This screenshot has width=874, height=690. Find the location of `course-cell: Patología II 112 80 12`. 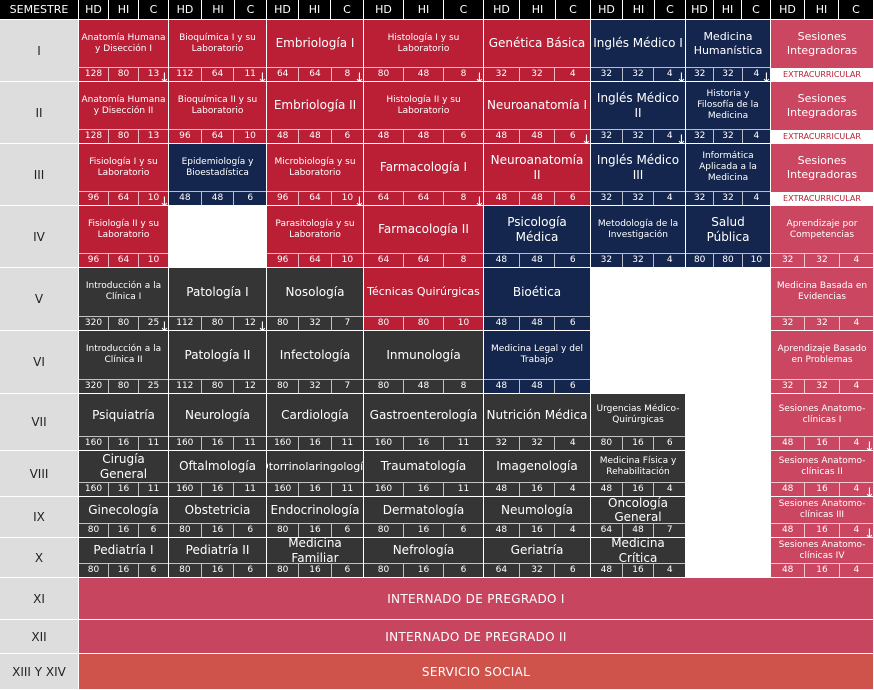

course-cell: Patología II 112 80 12 is located at coordinates (218, 362).